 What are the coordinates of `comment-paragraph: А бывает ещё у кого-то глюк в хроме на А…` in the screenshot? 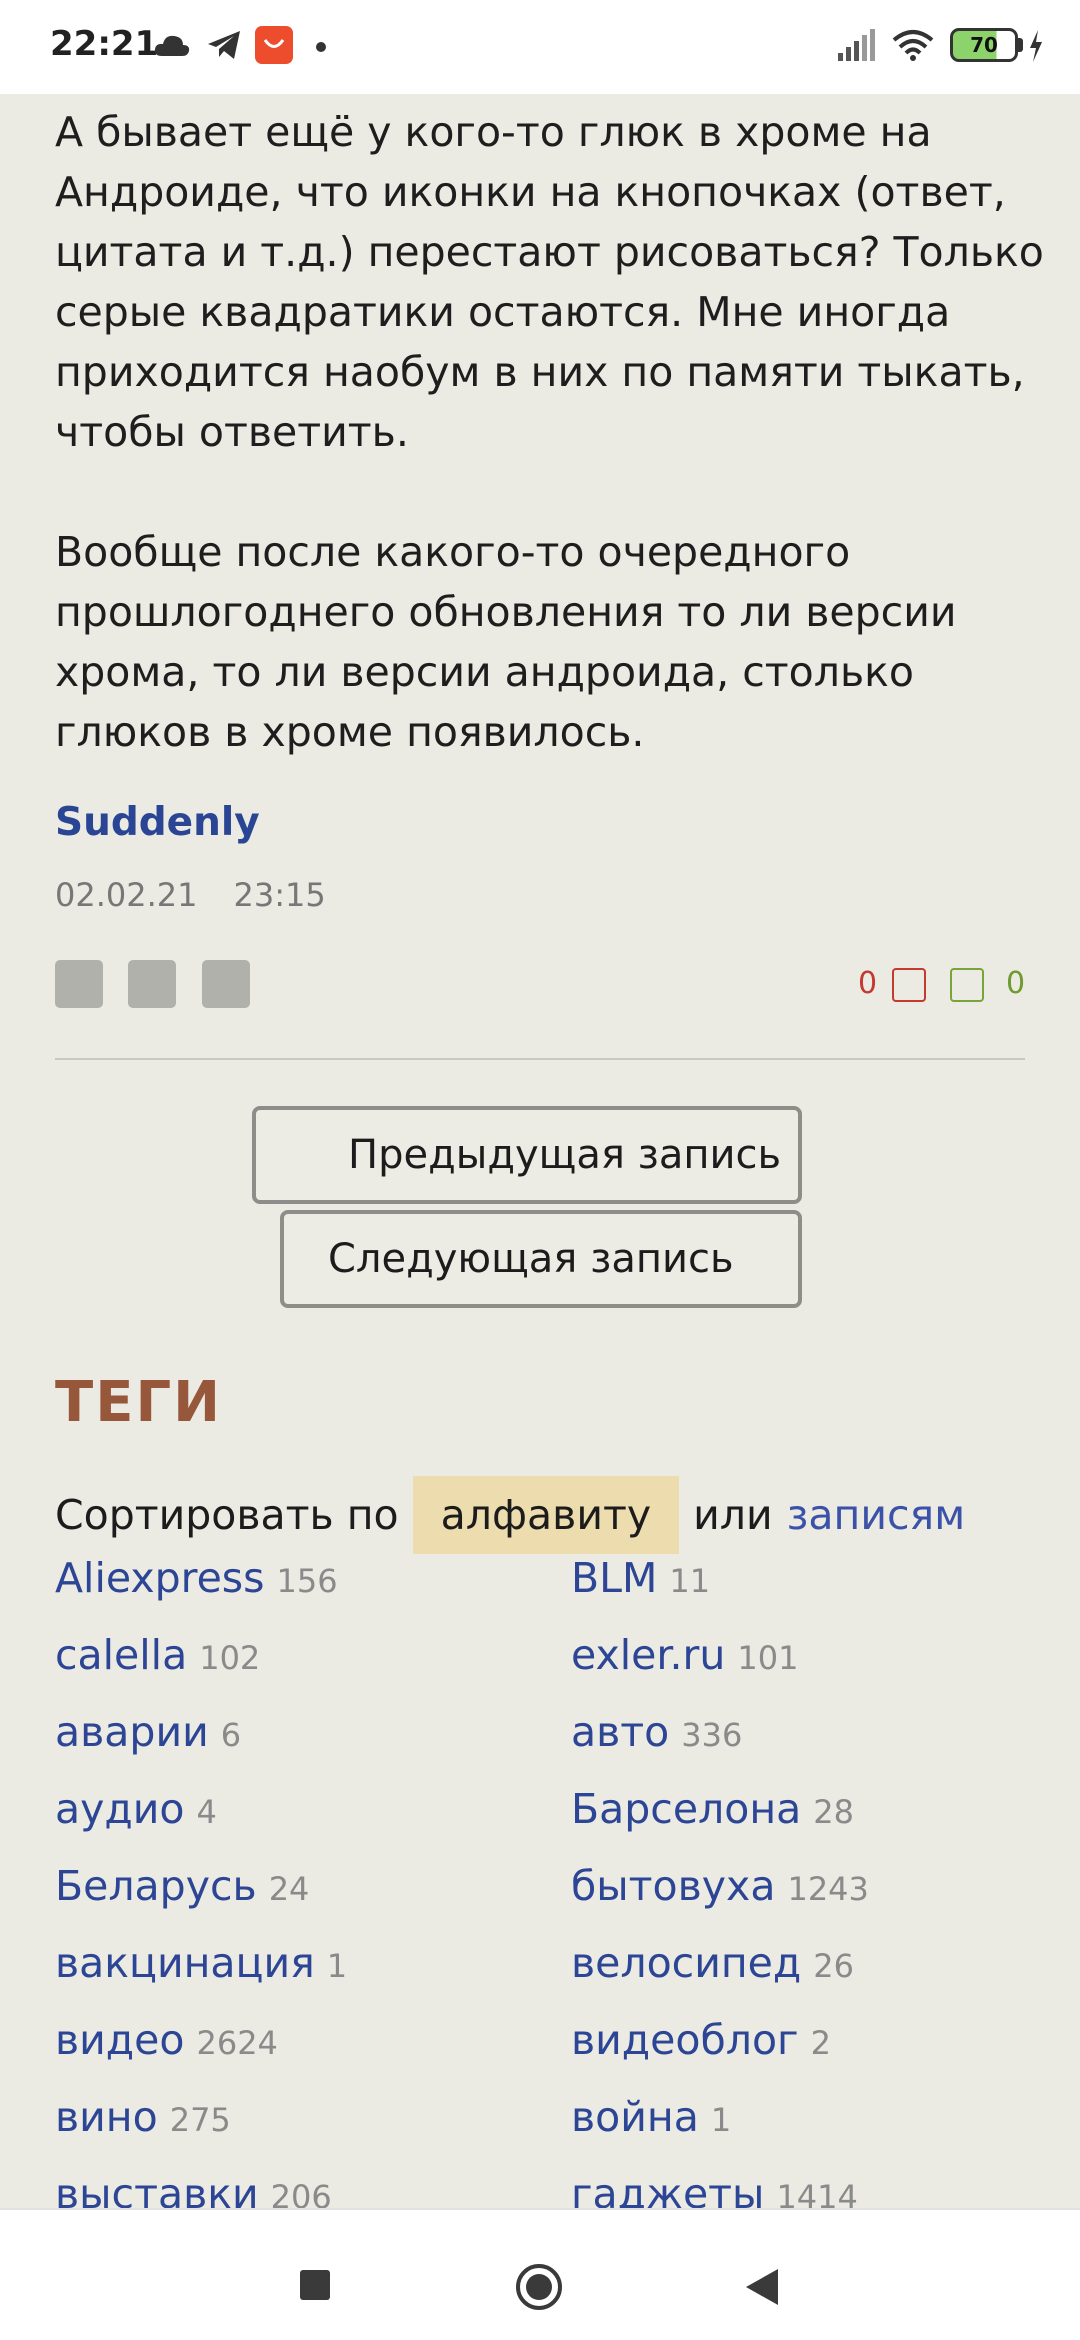 It's located at (549, 282).